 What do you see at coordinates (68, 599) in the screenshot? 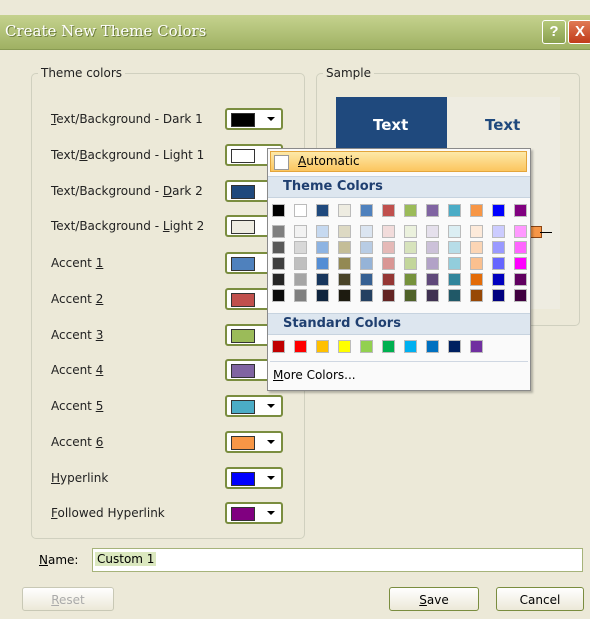
I see `reset-button: Reset` at bounding box center [68, 599].